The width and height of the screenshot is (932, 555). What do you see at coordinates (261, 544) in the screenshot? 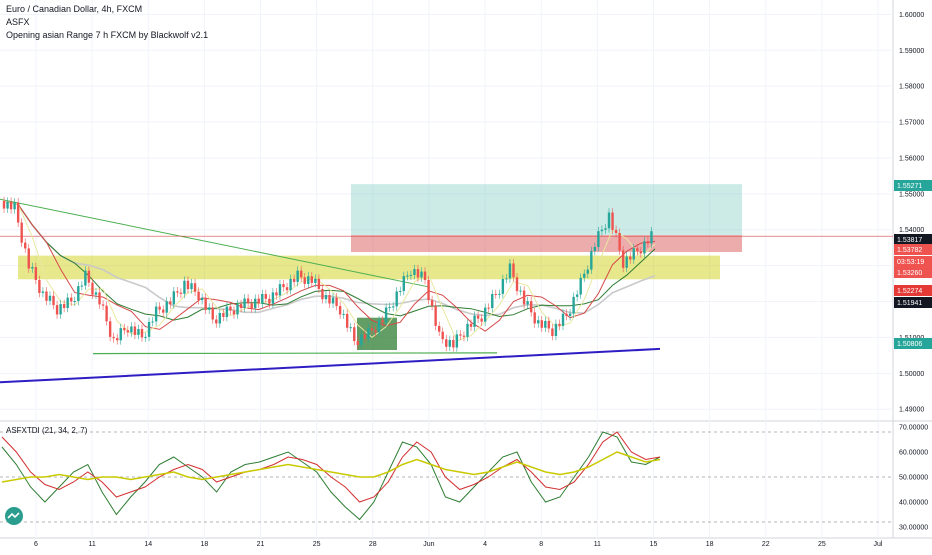
I see `time-tick-label: 21` at bounding box center [261, 544].